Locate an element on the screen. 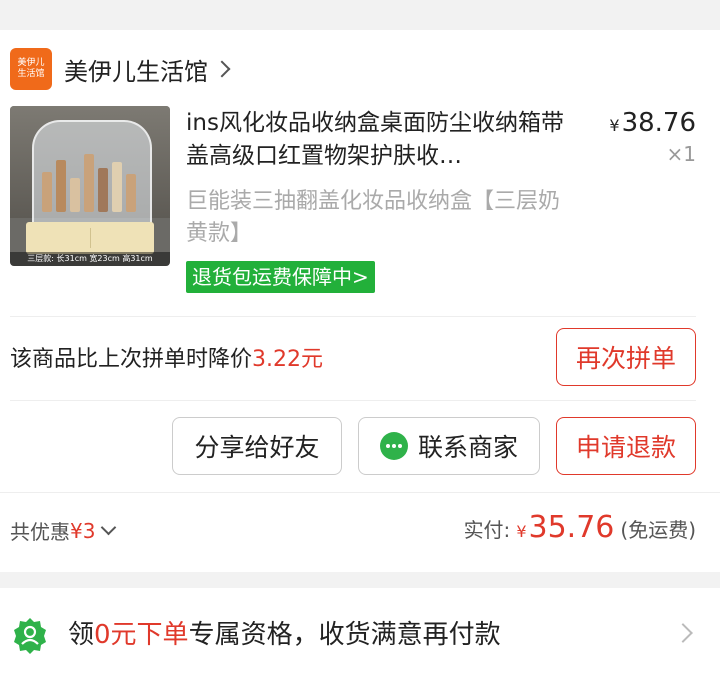  product-image: 三层款: 长31cm 宽23cm 高31cm is located at coordinates (90, 186).